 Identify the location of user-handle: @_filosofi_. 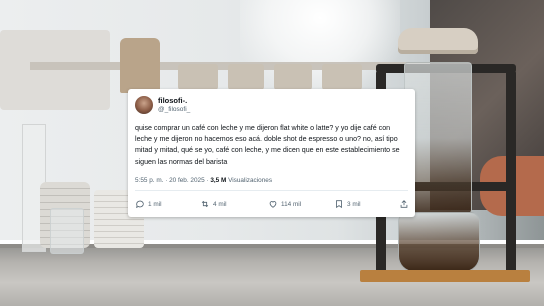
(174, 109).